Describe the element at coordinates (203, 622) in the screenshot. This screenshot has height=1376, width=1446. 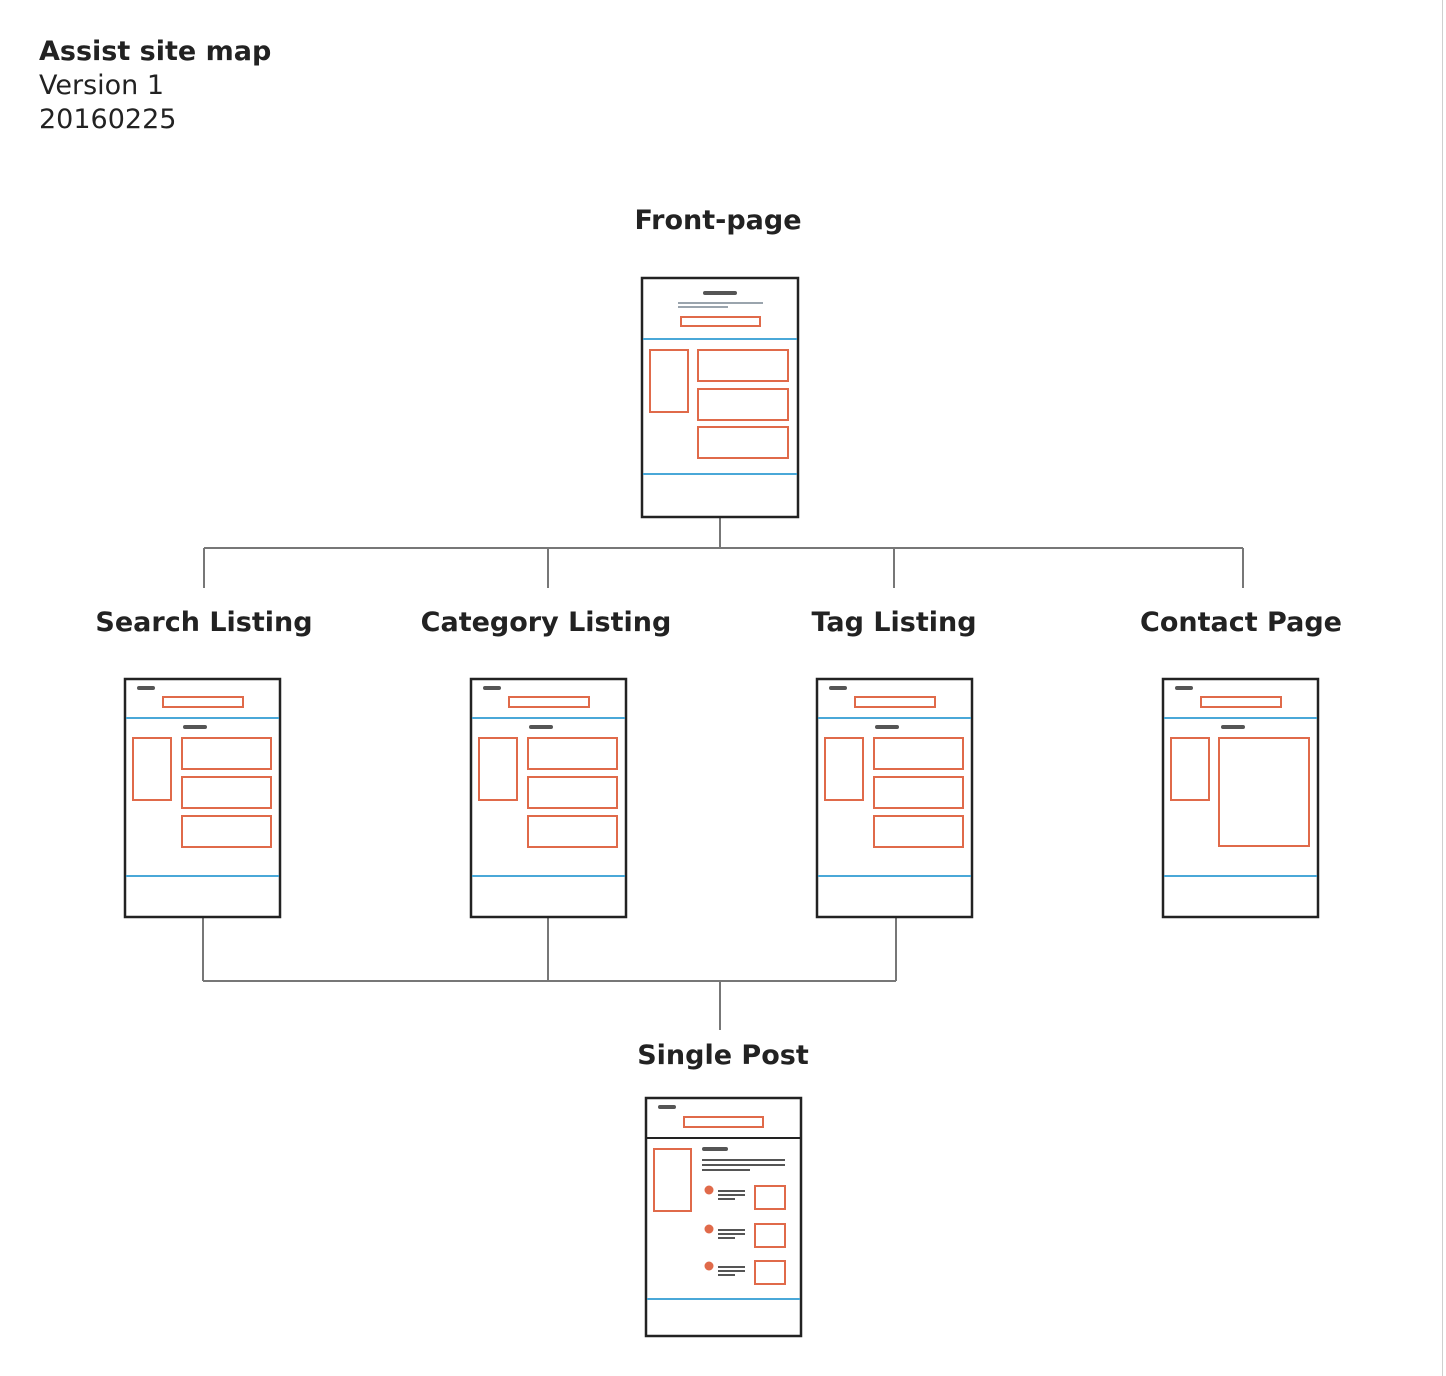
I see `label-search-listing: Search Listing` at that location.